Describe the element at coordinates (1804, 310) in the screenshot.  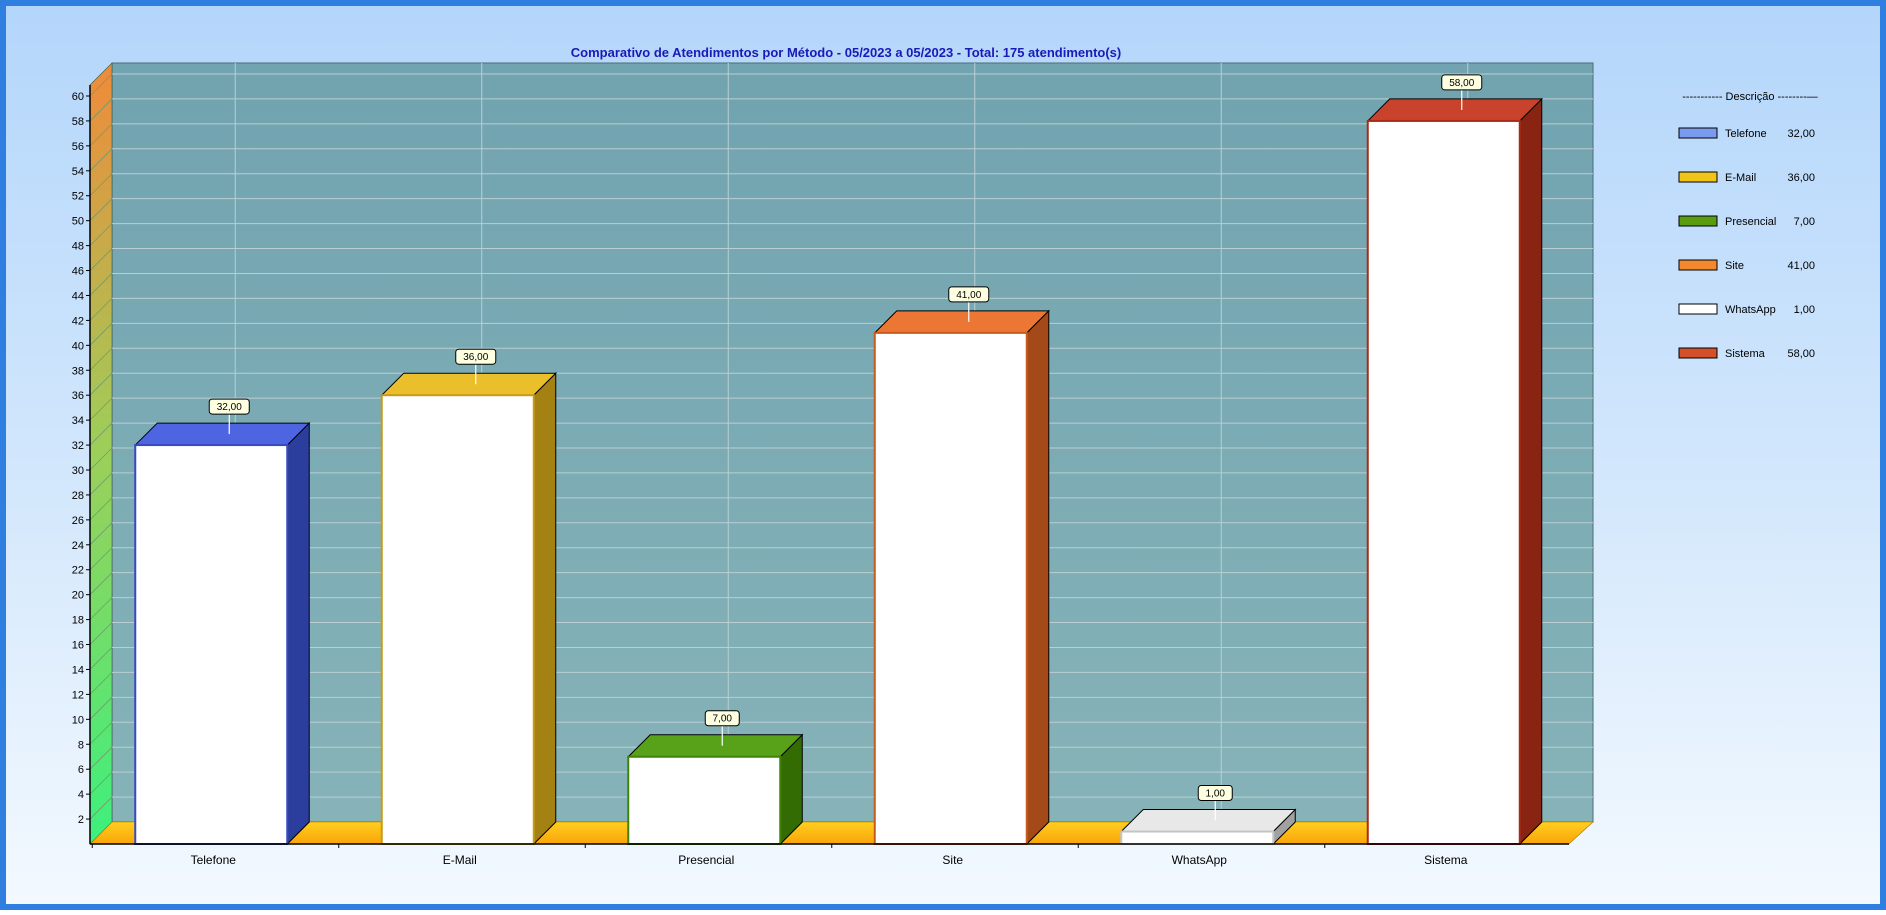
I see `legend-value: 1,00` at that location.